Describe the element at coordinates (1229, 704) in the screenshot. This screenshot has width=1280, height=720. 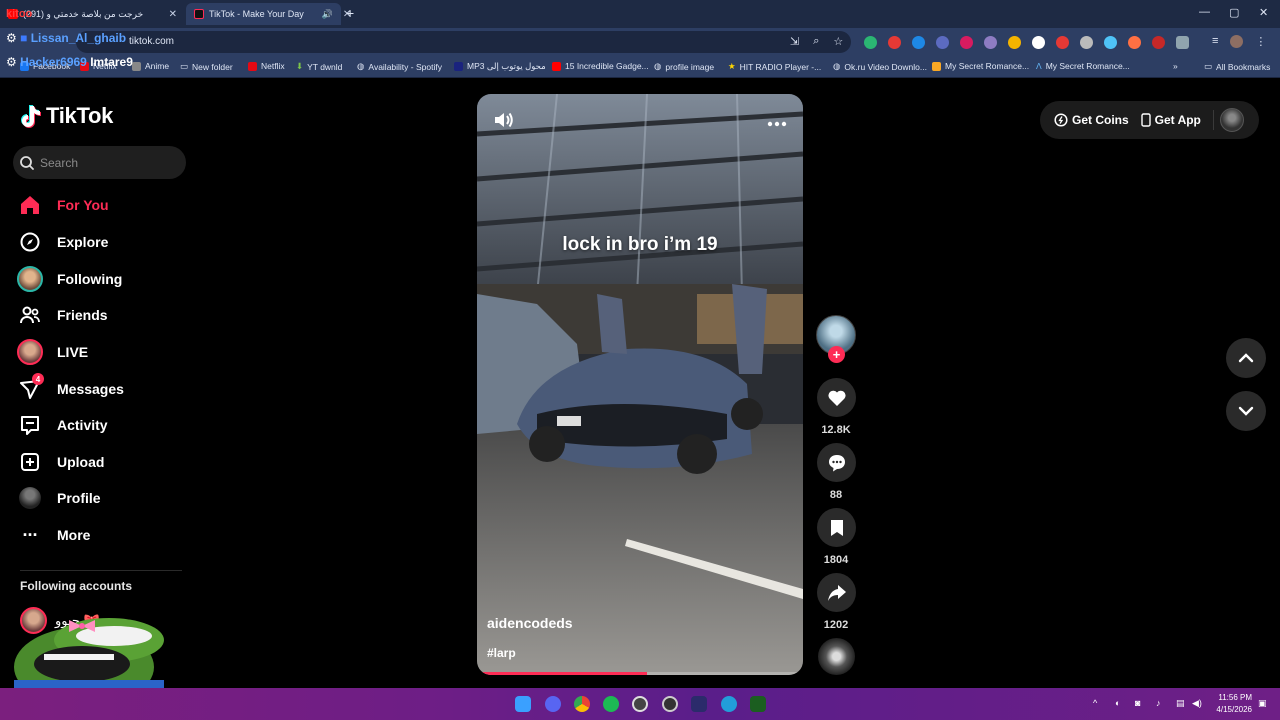
I see `taskbar-clock: 11:56 PM 4/15/2026` at that location.